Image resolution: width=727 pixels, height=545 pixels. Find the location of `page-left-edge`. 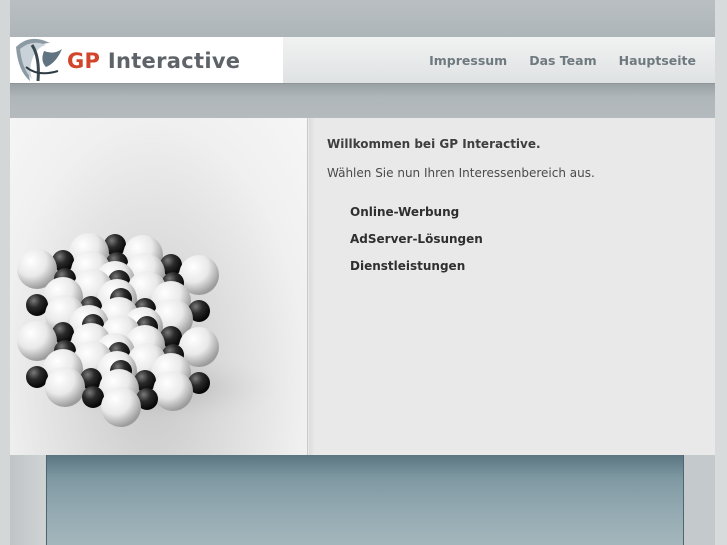

page-left-edge is located at coordinates (5, 272).